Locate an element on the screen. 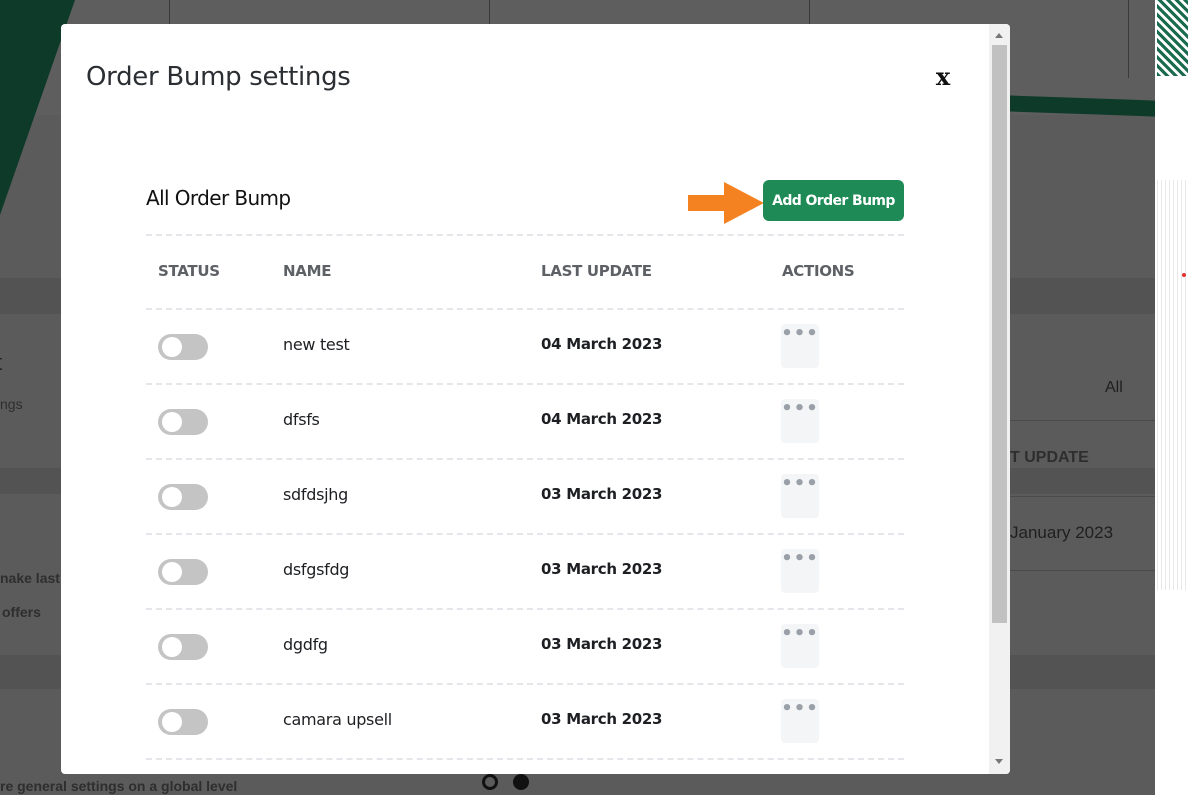  background-text: ngs is located at coordinates (11, 404).